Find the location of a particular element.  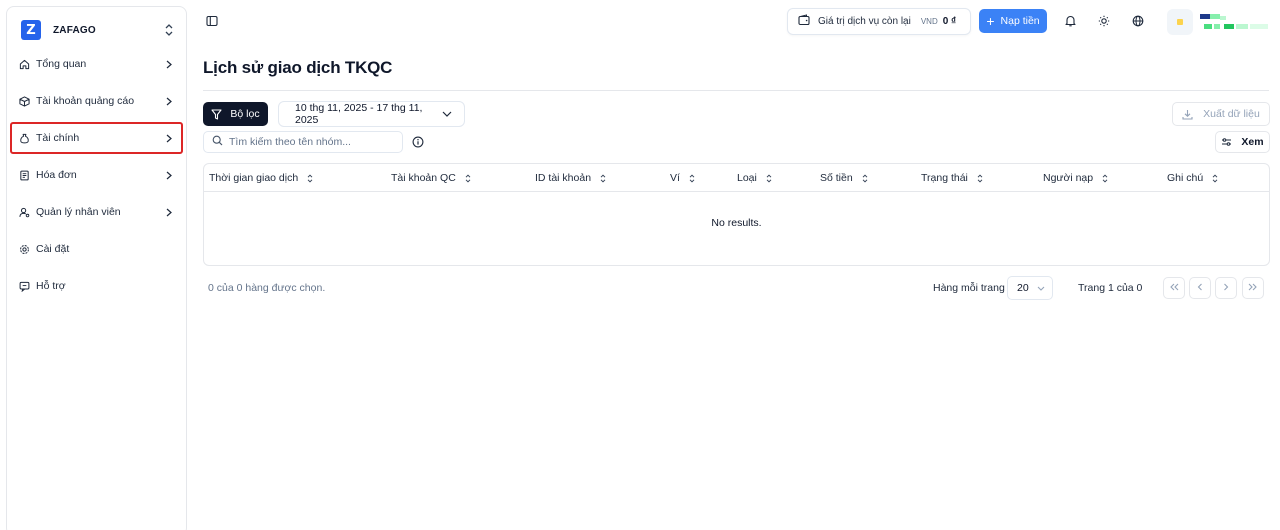

chevrons-left-icon is located at coordinates (1174, 288).